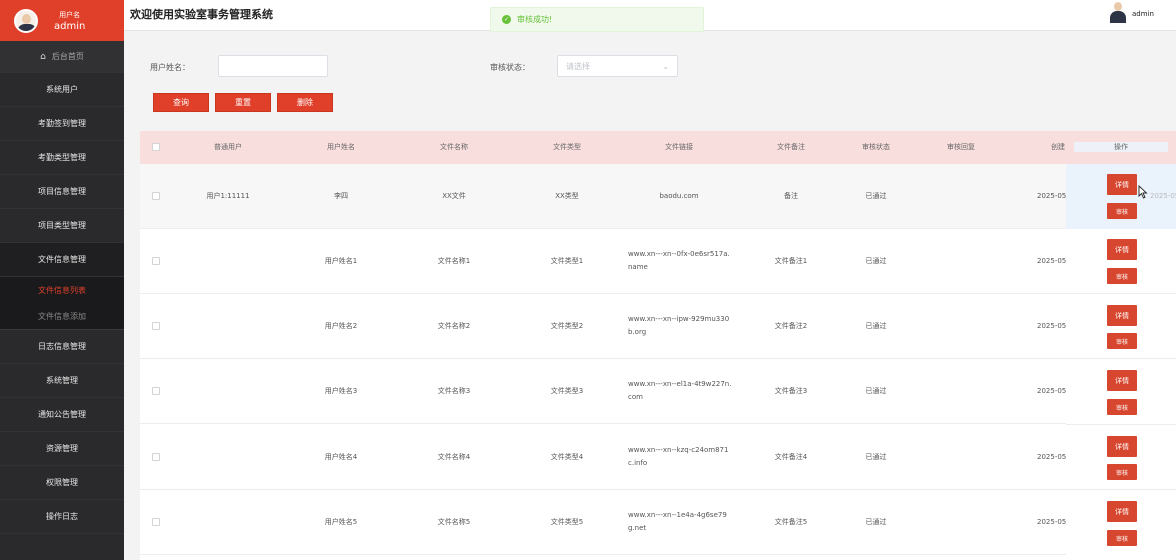 Image resolution: width=1176 pixels, height=560 pixels. Describe the element at coordinates (341, 522) in the screenshot. I see `cell-name: 用户姓名5` at that location.